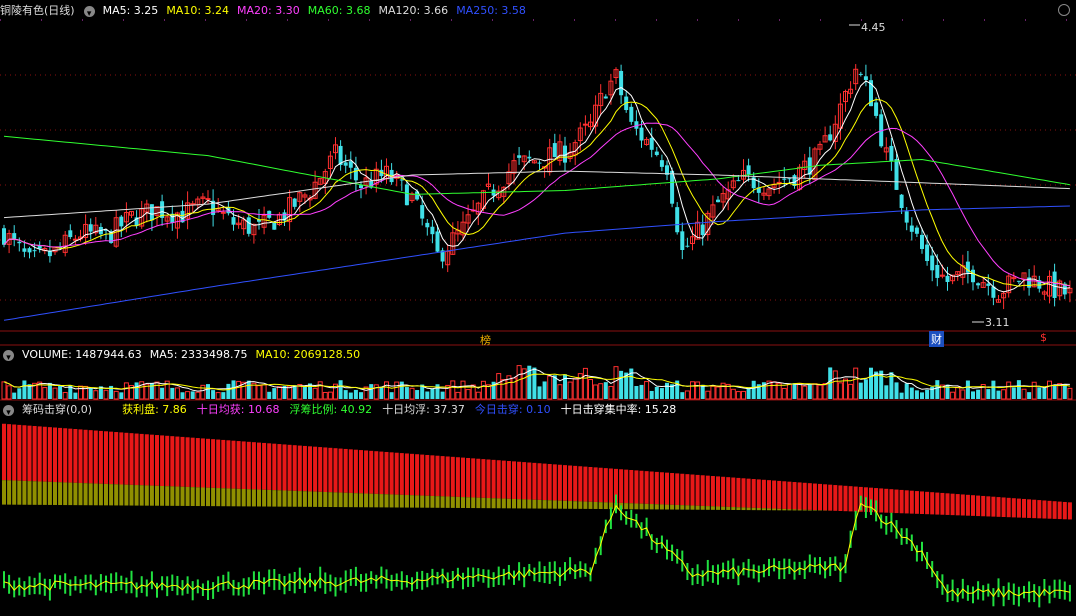 The height and width of the screenshot is (616, 1076). Describe the element at coordinates (82, 354) in the screenshot. I see `legend-item: VOLUME: 1487944.63` at that location.